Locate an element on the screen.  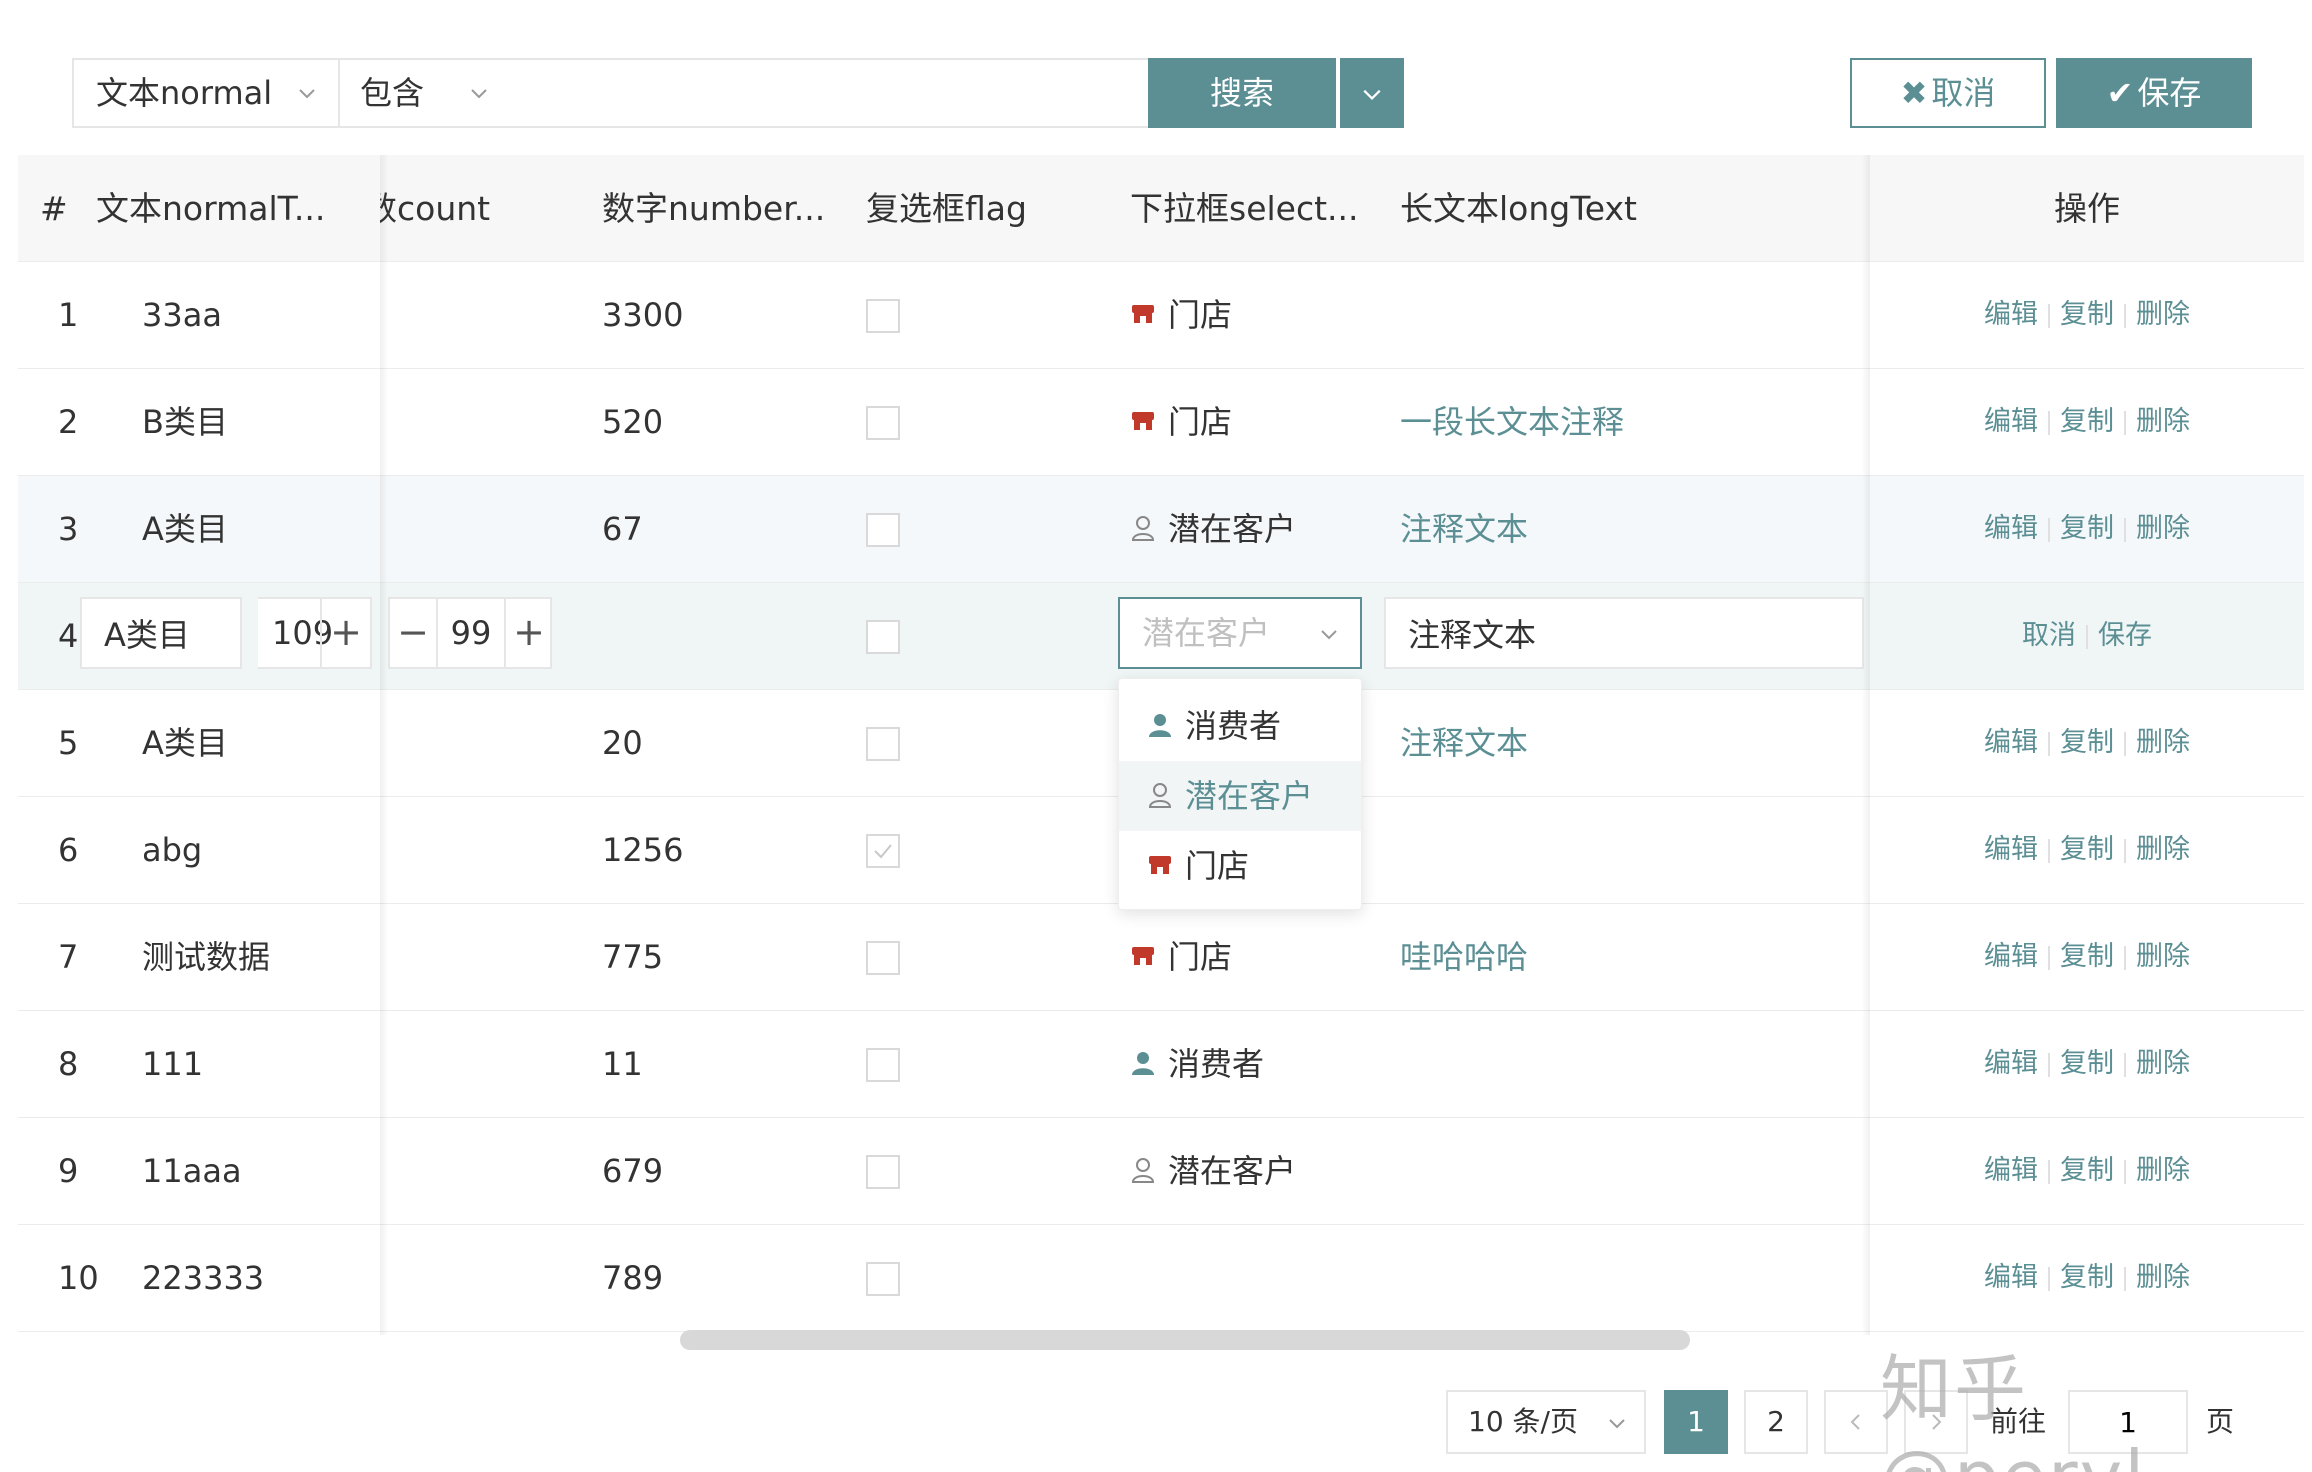
table-row: 4109+−99+潜在客户取消保存 is located at coordinates (1161, 636).